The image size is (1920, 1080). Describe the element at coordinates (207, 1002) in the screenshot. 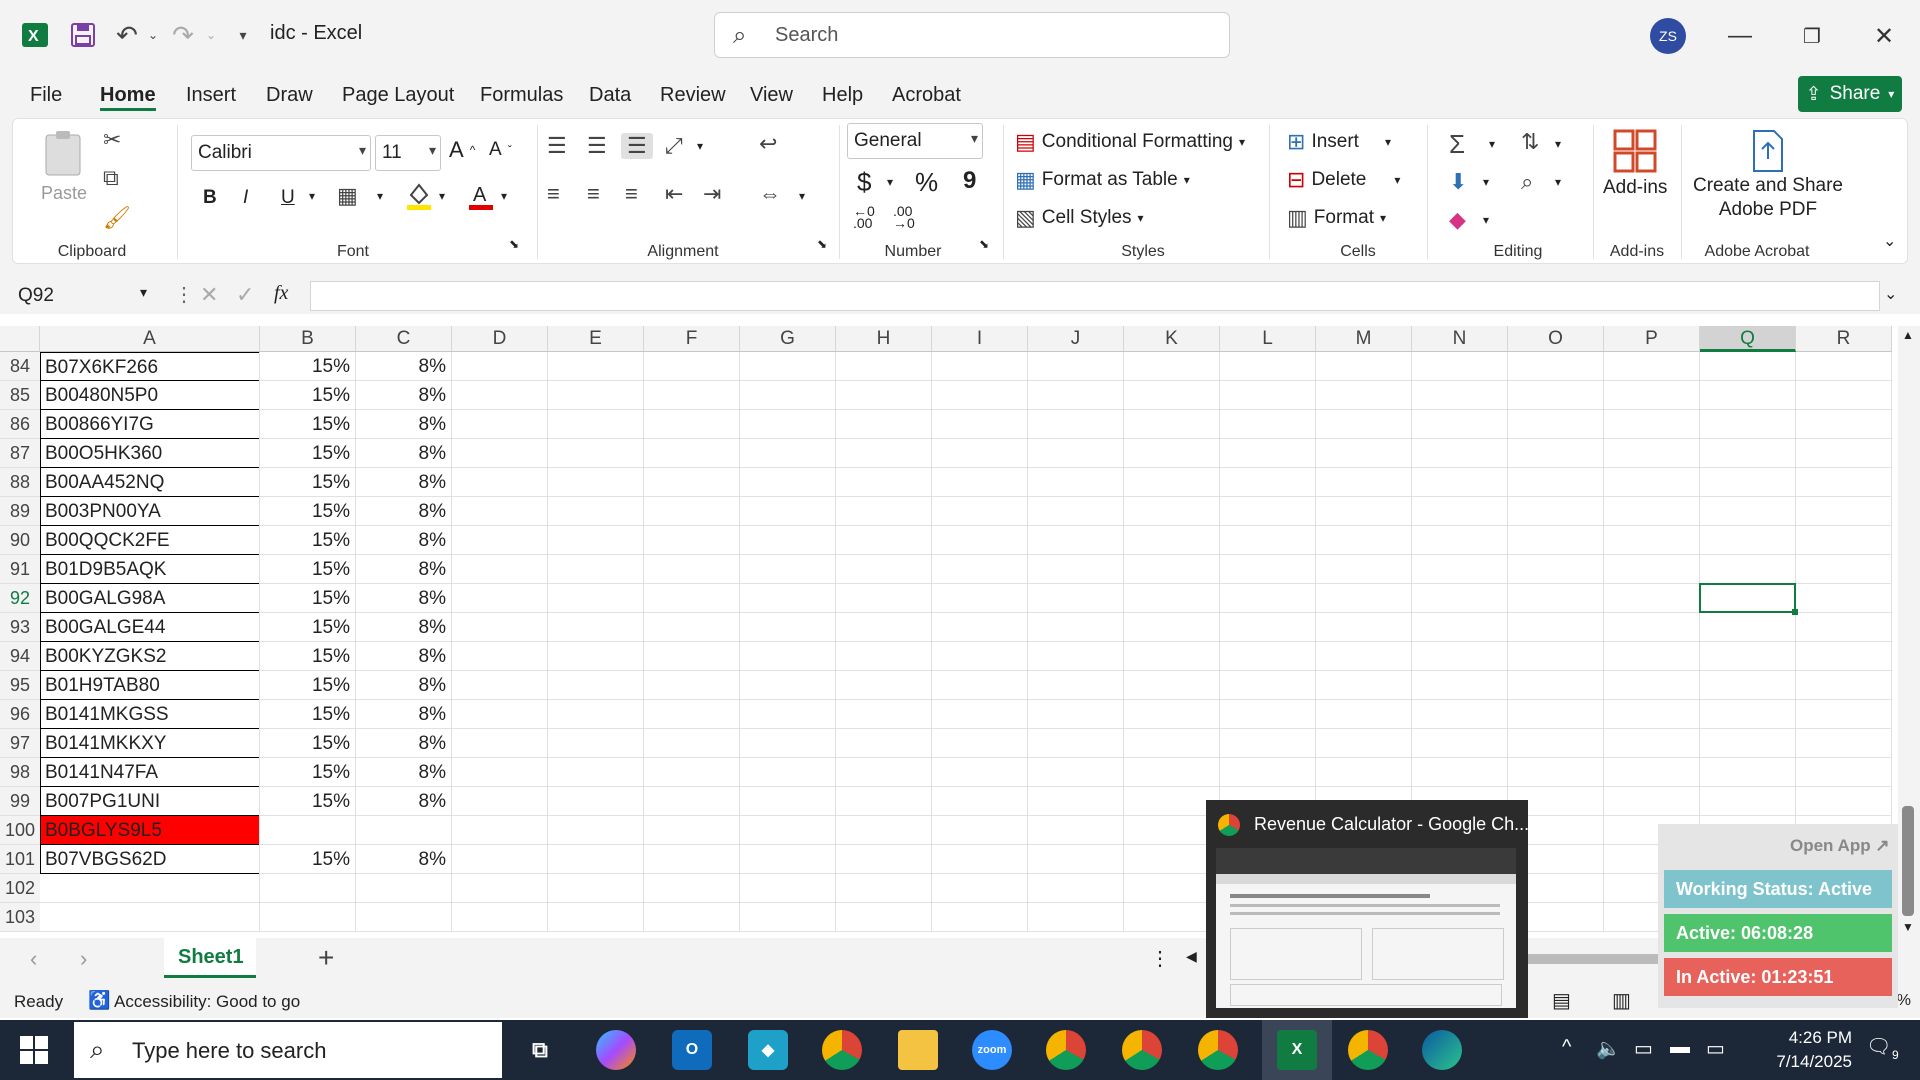

I see `accessibility-status: Accessibility: Good to go` at that location.